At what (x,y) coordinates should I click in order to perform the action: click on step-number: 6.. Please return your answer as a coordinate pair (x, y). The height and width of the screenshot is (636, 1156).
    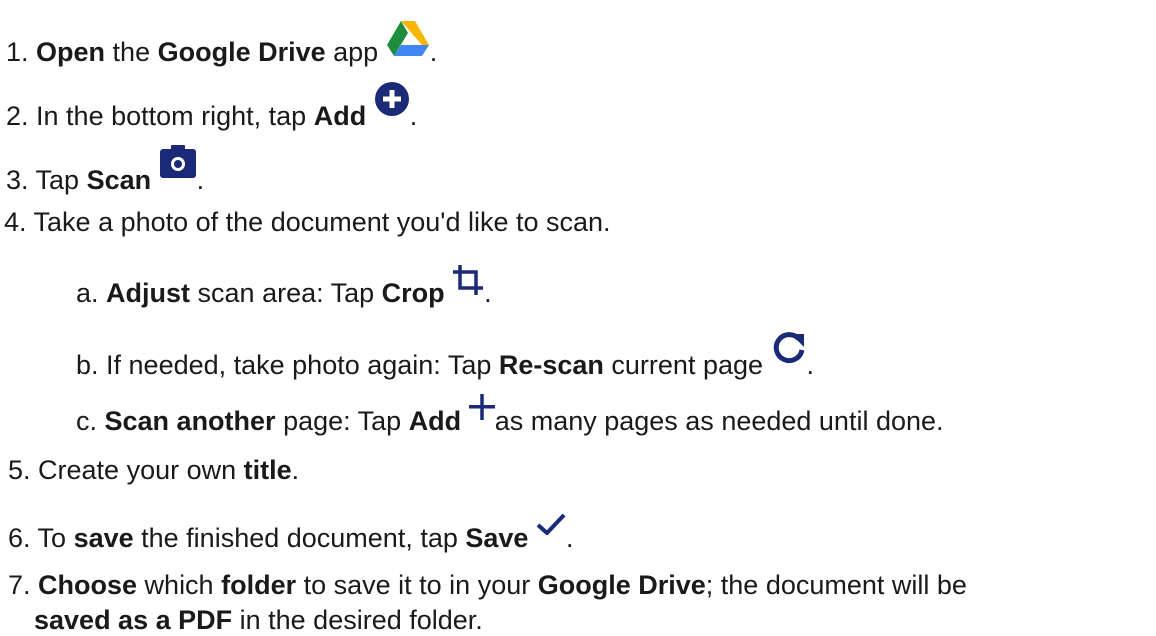
    Looking at the image, I should click on (23, 538).